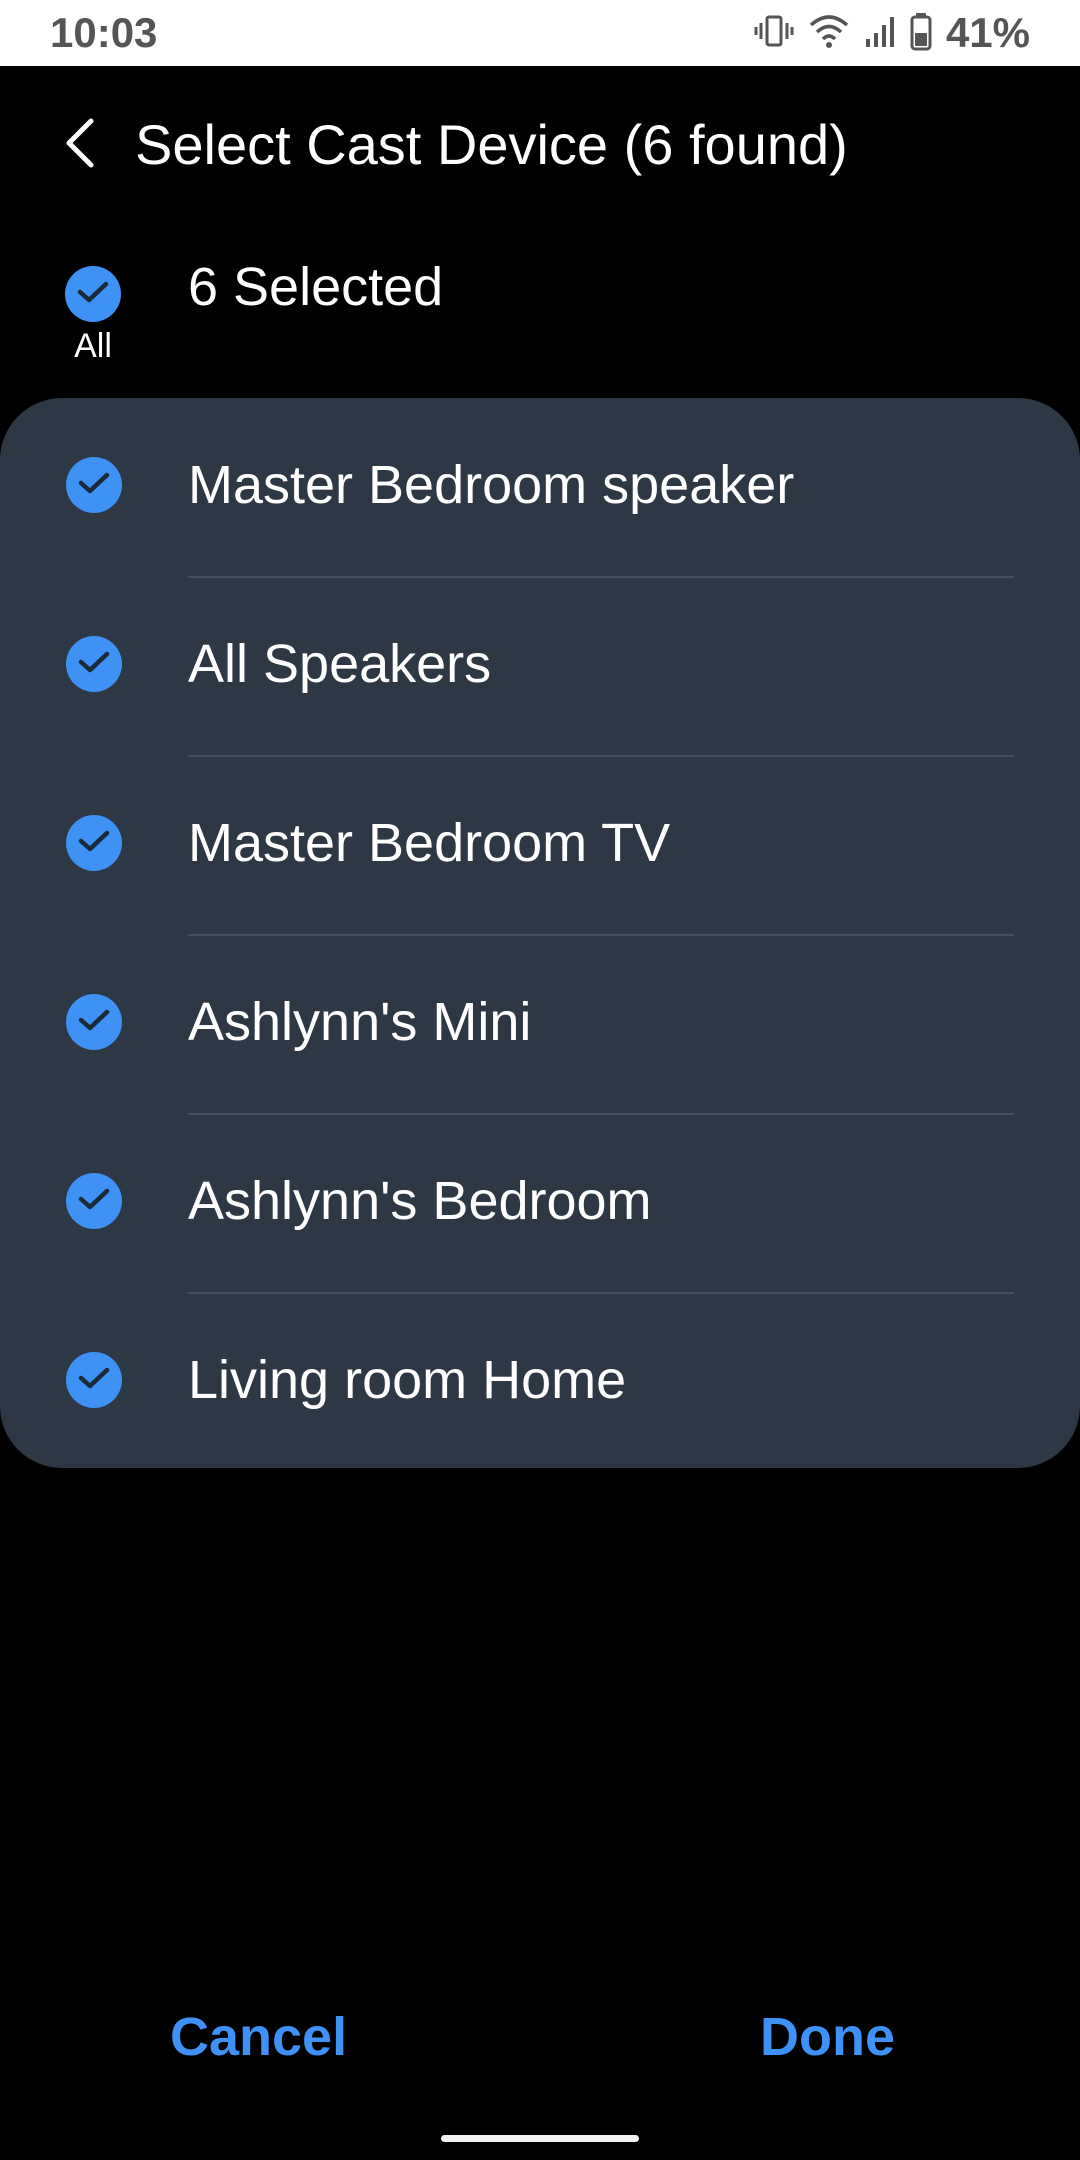 The height and width of the screenshot is (2160, 1080). I want to click on device-row: Living room Home, so click(540, 1382).